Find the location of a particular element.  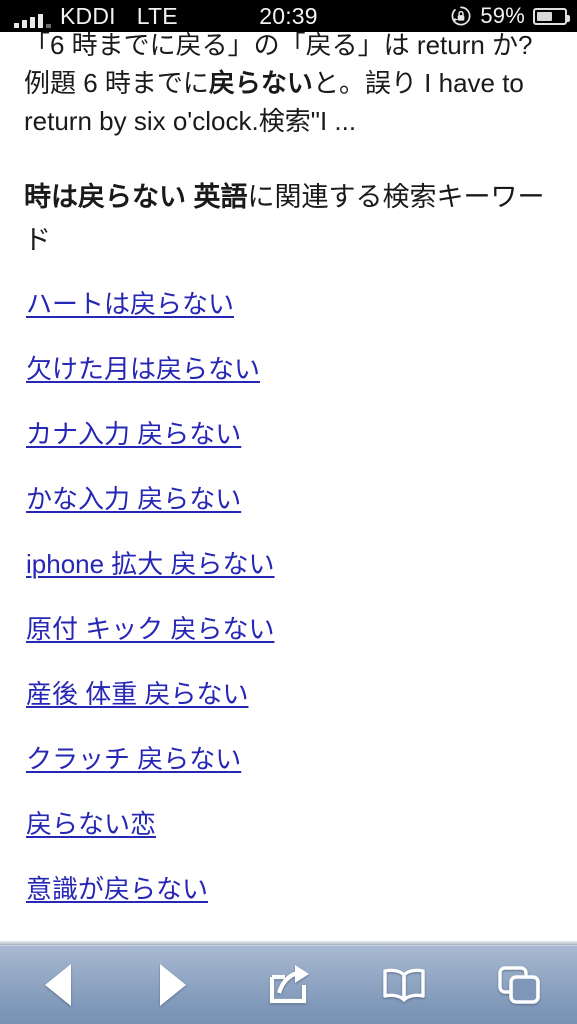

back-arrow-icon is located at coordinates (57, 984).